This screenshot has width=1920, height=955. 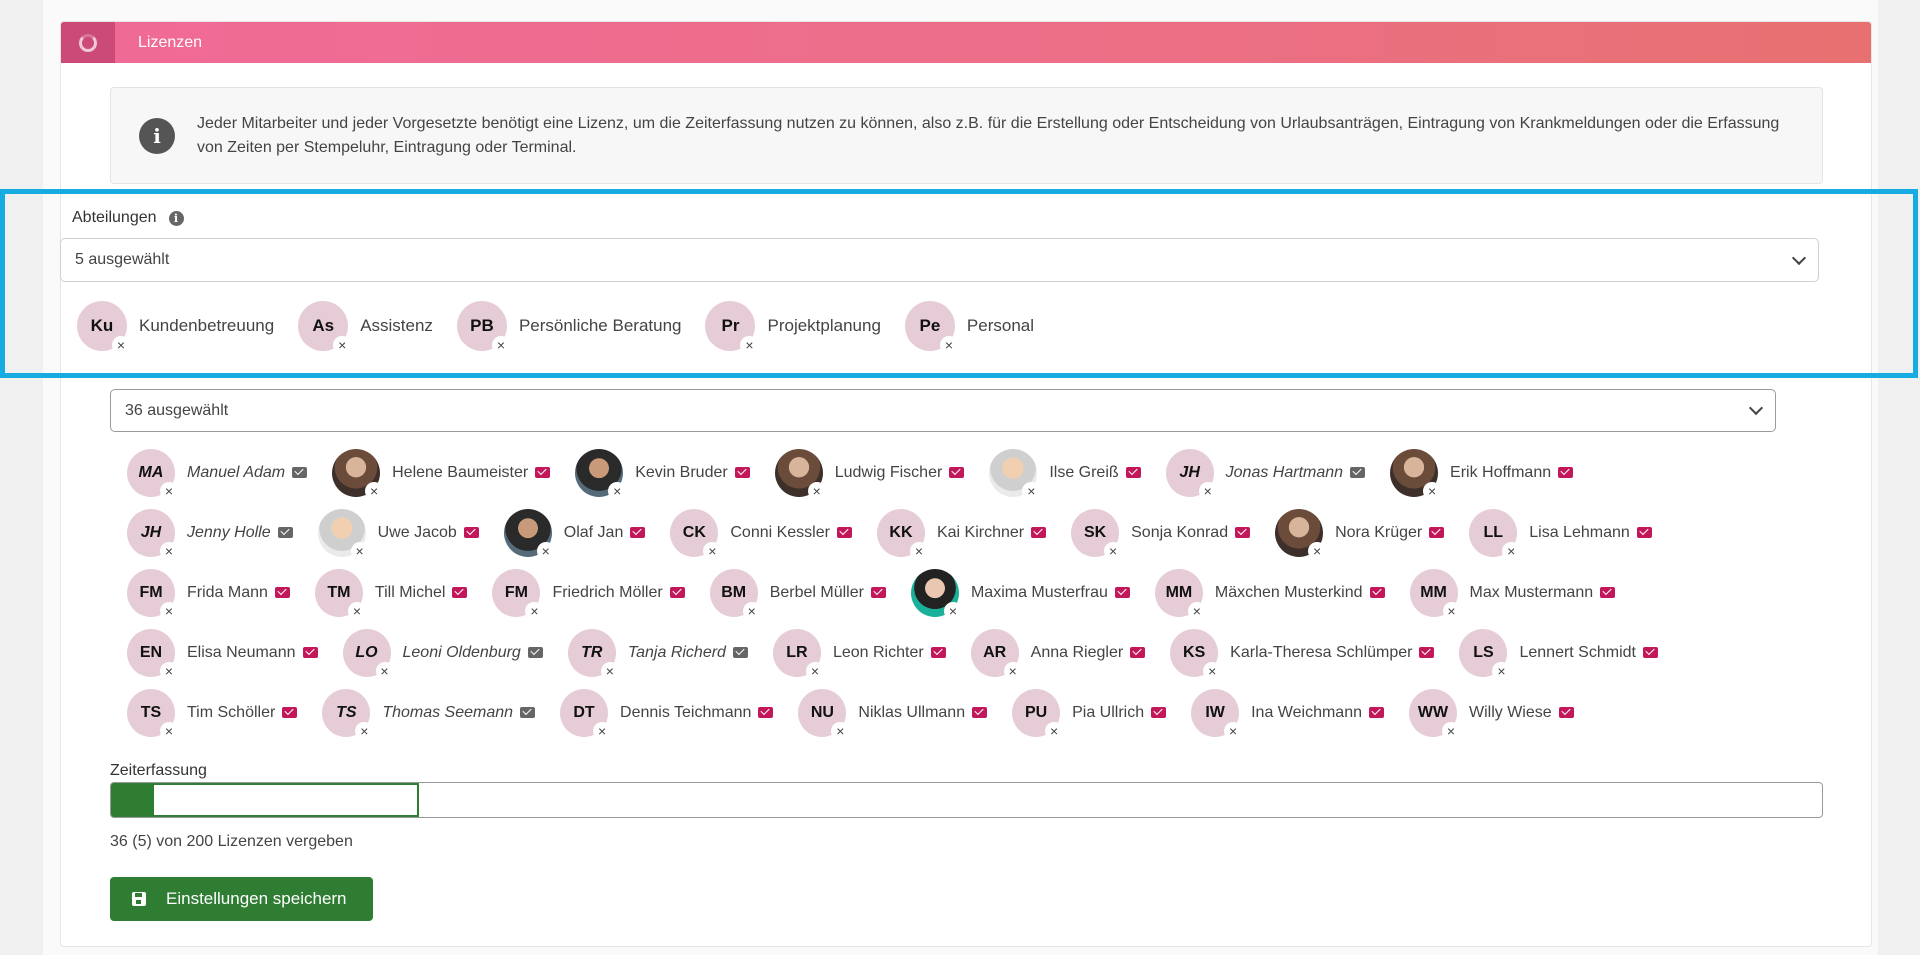 I want to click on employee-name: Erik Hoffmann, so click(x=1512, y=473).